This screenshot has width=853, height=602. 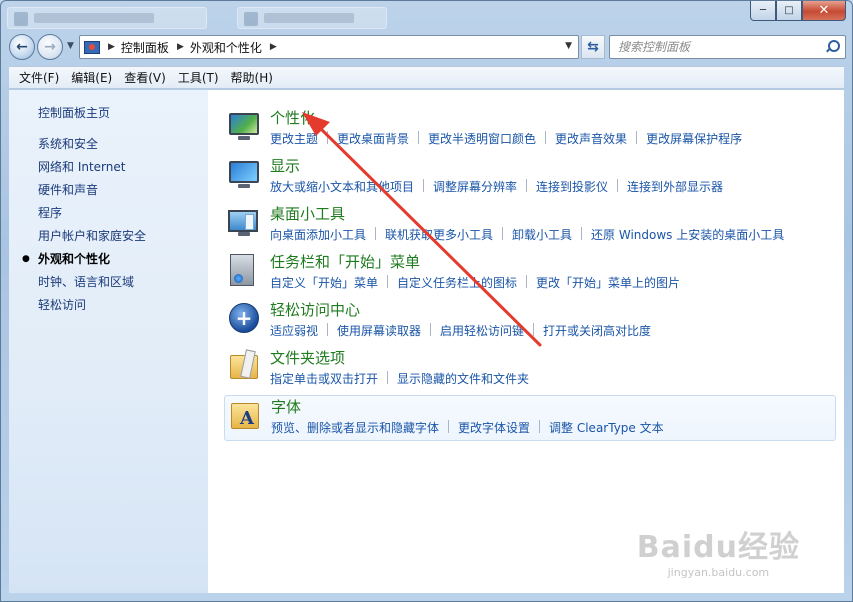 I want to click on menu-tools: 工具(T), so click(x=198, y=77).